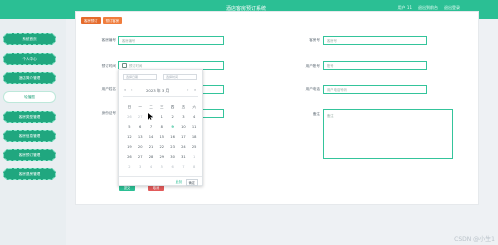 The width and height of the screenshot is (498, 245). What do you see at coordinates (29, 59) in the screenshot?
I see `sidebar-item-profile: 个人中心` at bounding box center [29, 59].